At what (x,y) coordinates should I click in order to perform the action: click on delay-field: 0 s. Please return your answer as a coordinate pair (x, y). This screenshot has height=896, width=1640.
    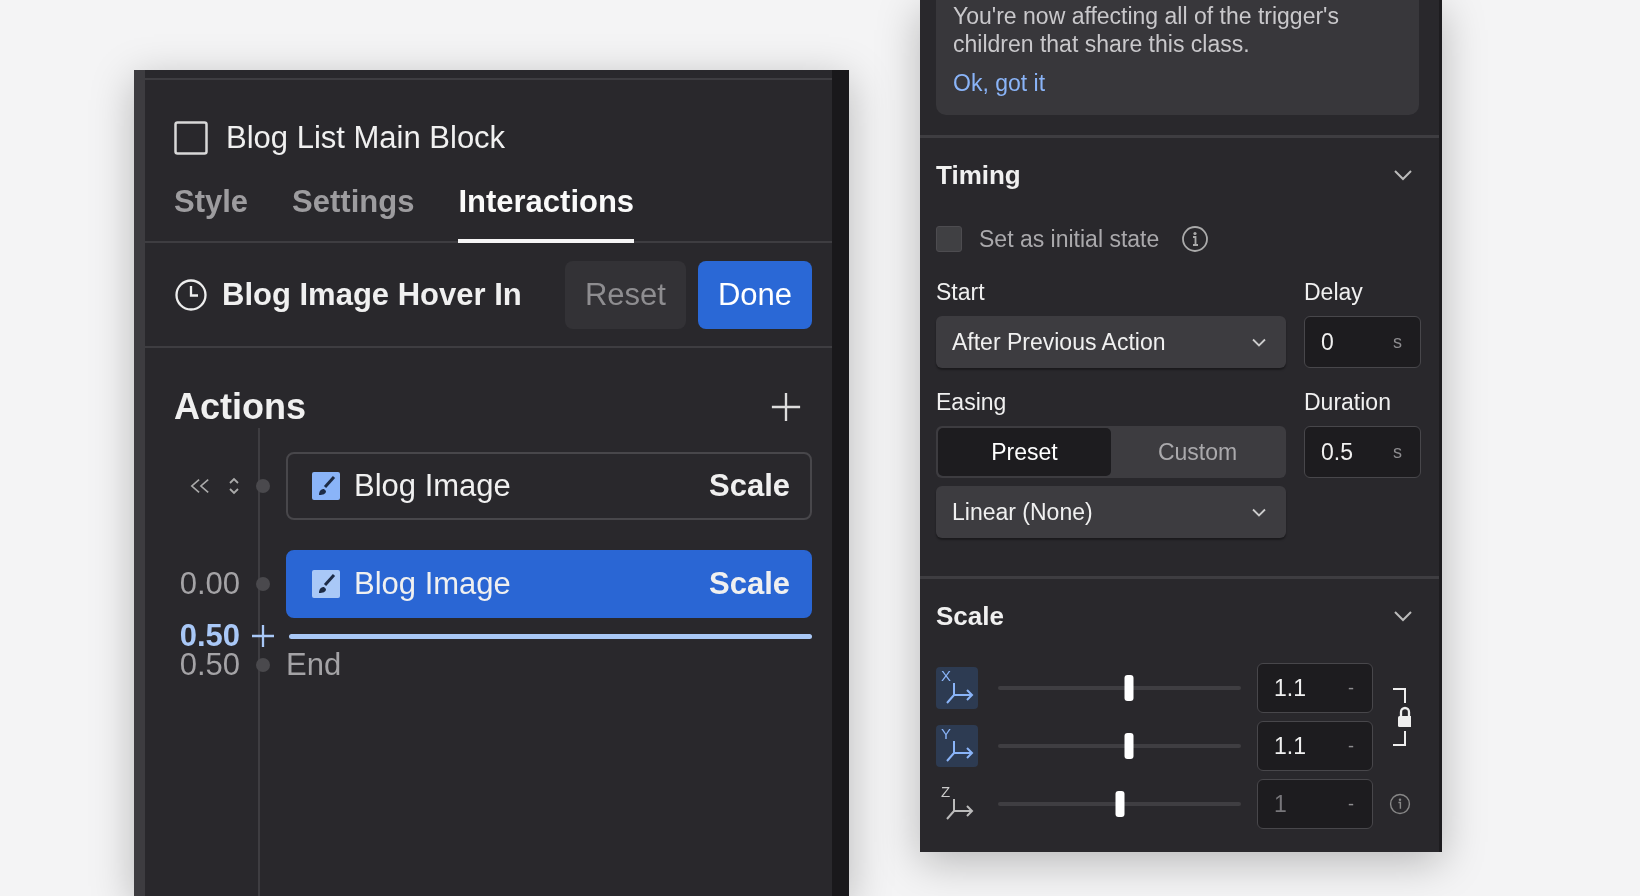
    Looking at the image, I should click on (1362, 342).